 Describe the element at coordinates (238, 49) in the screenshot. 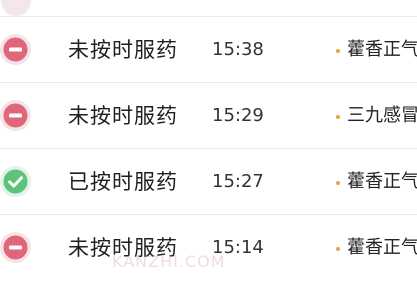

I see `record-time: 15:38` at that location.